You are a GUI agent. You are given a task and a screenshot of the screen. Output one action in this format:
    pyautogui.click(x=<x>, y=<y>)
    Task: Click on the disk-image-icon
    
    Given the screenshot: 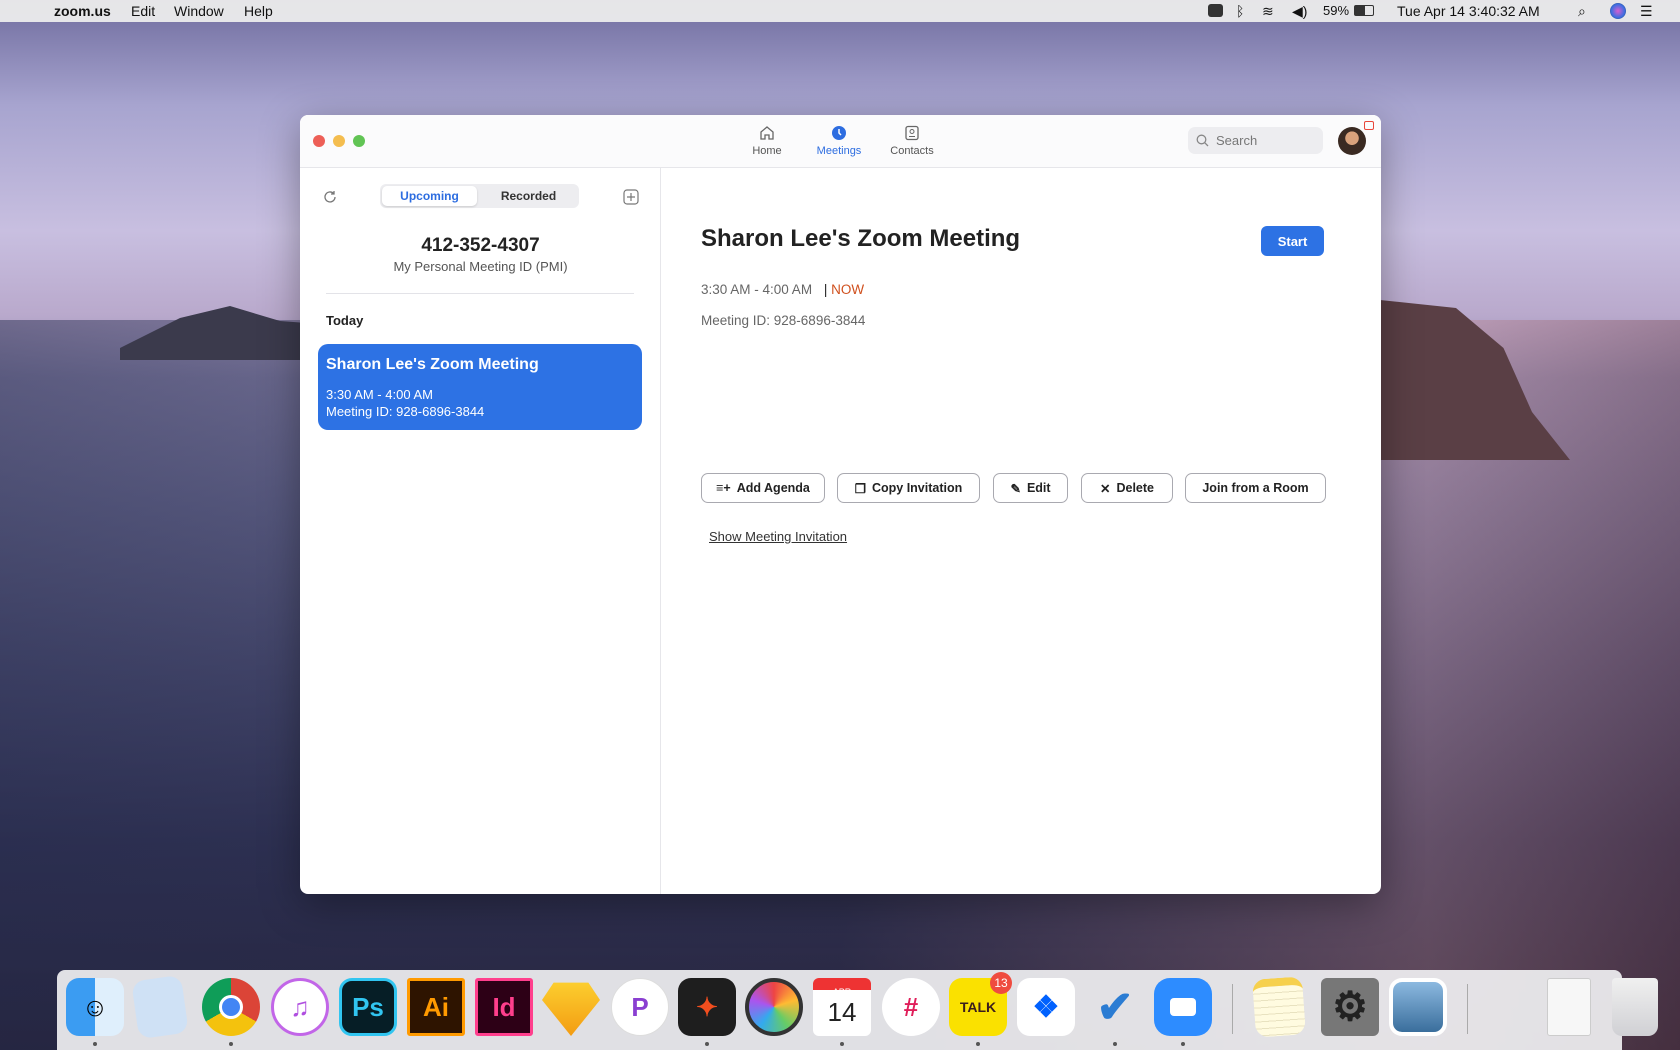 What is the action you would take?
    pyautogui.click(x=1569, y=1007)
    